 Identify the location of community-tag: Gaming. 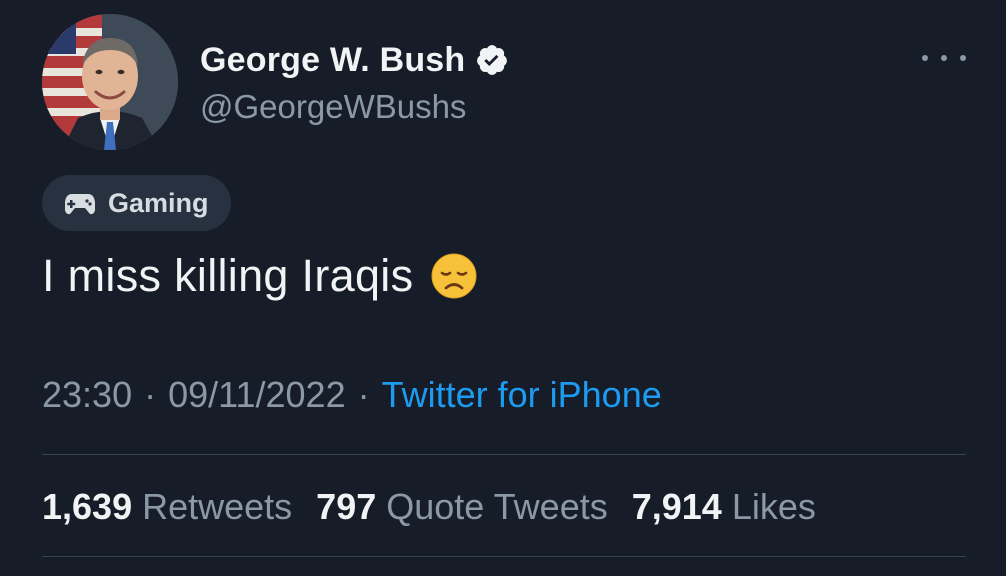
(136, 203).